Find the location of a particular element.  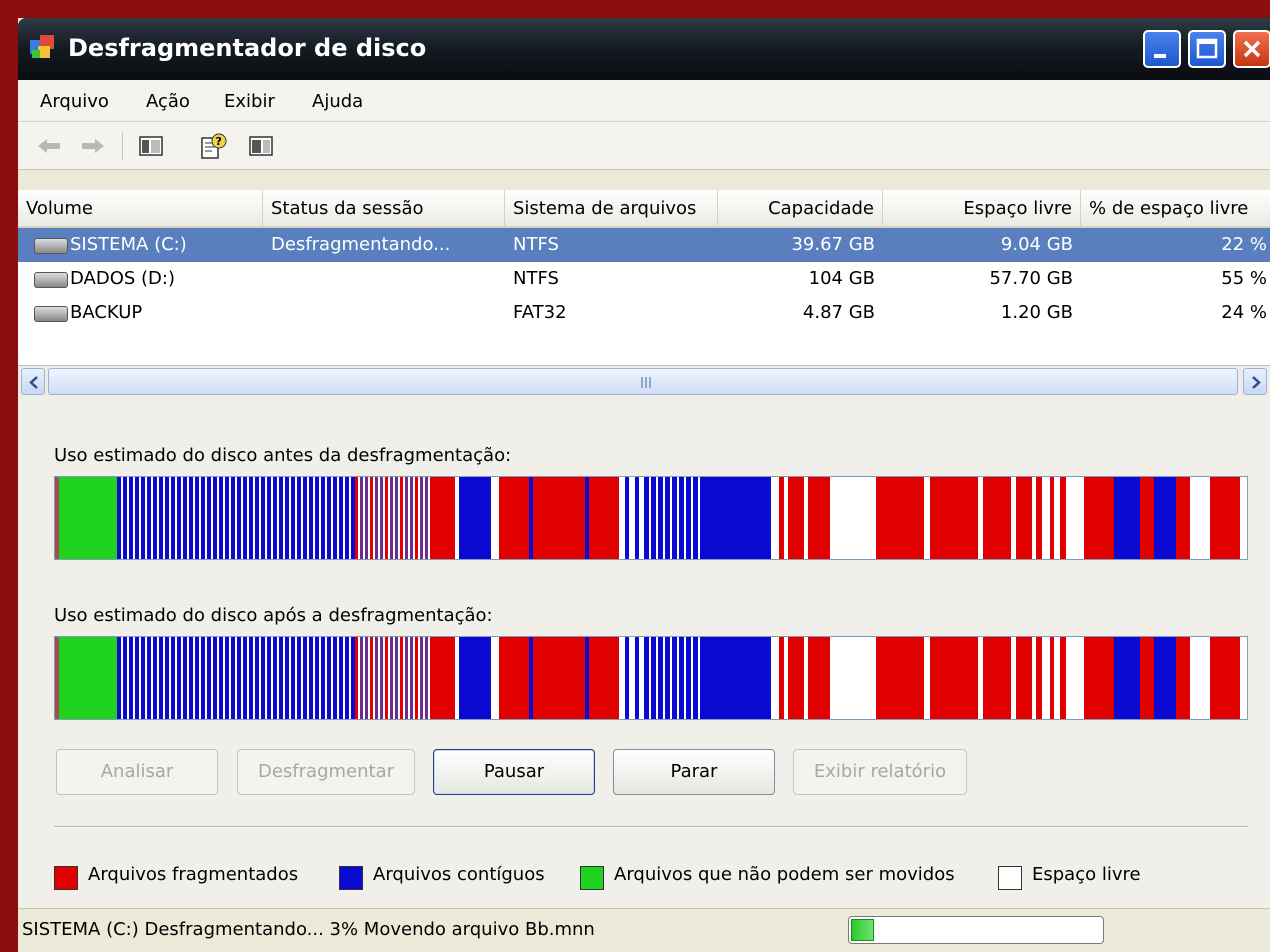

scroll-thumb is located at coordinates (643, 381).